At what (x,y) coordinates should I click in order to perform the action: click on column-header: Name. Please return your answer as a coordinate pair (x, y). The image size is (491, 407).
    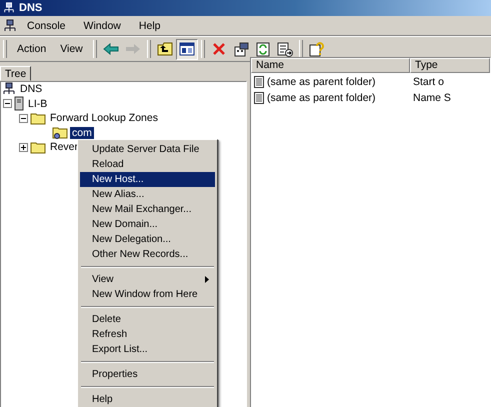
    Looking at the image, I should click on (330, 65).